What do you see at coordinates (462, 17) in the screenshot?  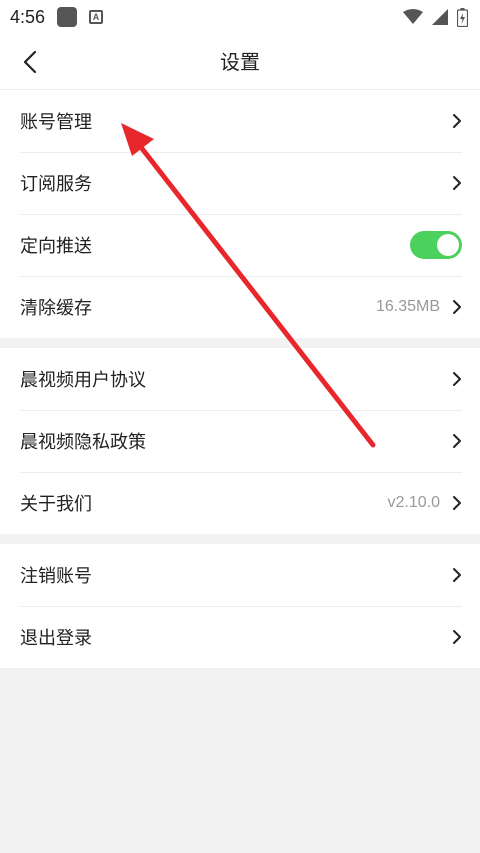 I see `battery-icon` at bounding box center [462, 17].